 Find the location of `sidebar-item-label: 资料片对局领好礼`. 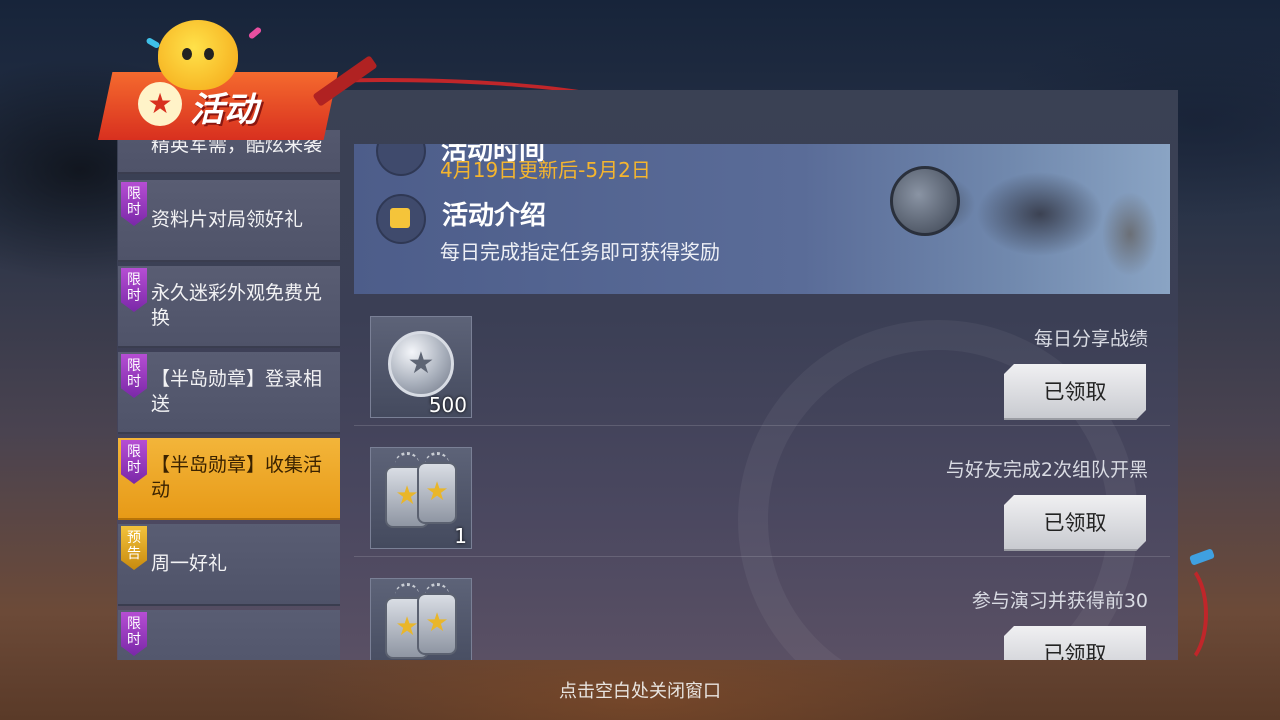

sidebar-item-label: 资料片对局领好礼 is located at coordinates (227, 219).